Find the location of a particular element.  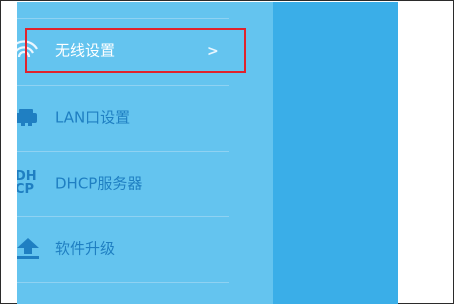

menu-item-wireless-settings: 无线设置 > is located at coordinates (133, 50).